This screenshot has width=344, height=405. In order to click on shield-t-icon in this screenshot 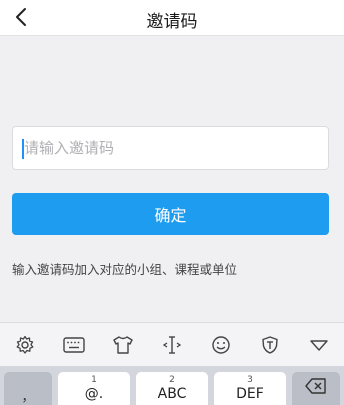, I will do `click(270, 345)`.